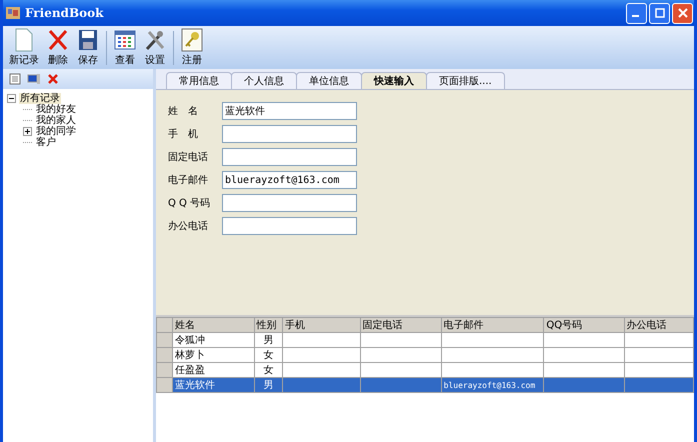  What do you see at coordinates (56, 131) in the screenshot?
I see `tree-item: 我的同学` at bounding box center [56, 131].